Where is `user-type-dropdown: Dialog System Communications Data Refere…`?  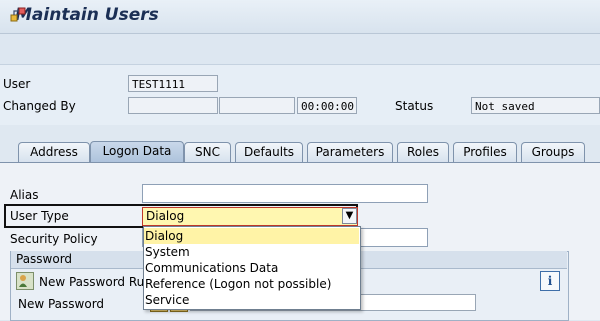 user-type-dropdown: Dialog System Communications Data Refere… is located at coordinates (252, 268).